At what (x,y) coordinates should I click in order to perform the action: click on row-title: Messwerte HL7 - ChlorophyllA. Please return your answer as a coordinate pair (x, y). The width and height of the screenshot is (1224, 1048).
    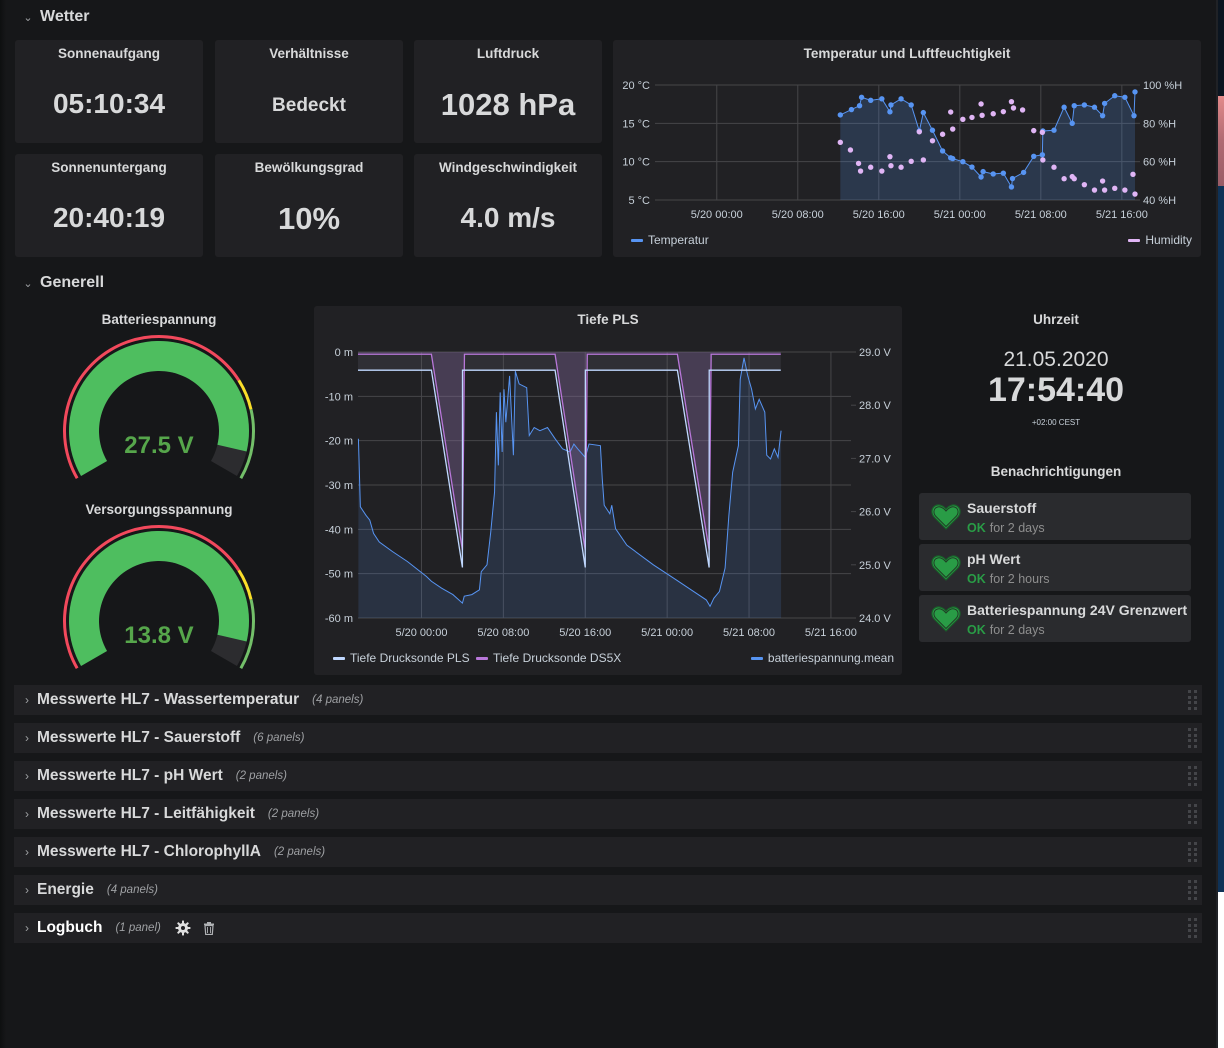
    Looking at the image, I should click on (149, 851).